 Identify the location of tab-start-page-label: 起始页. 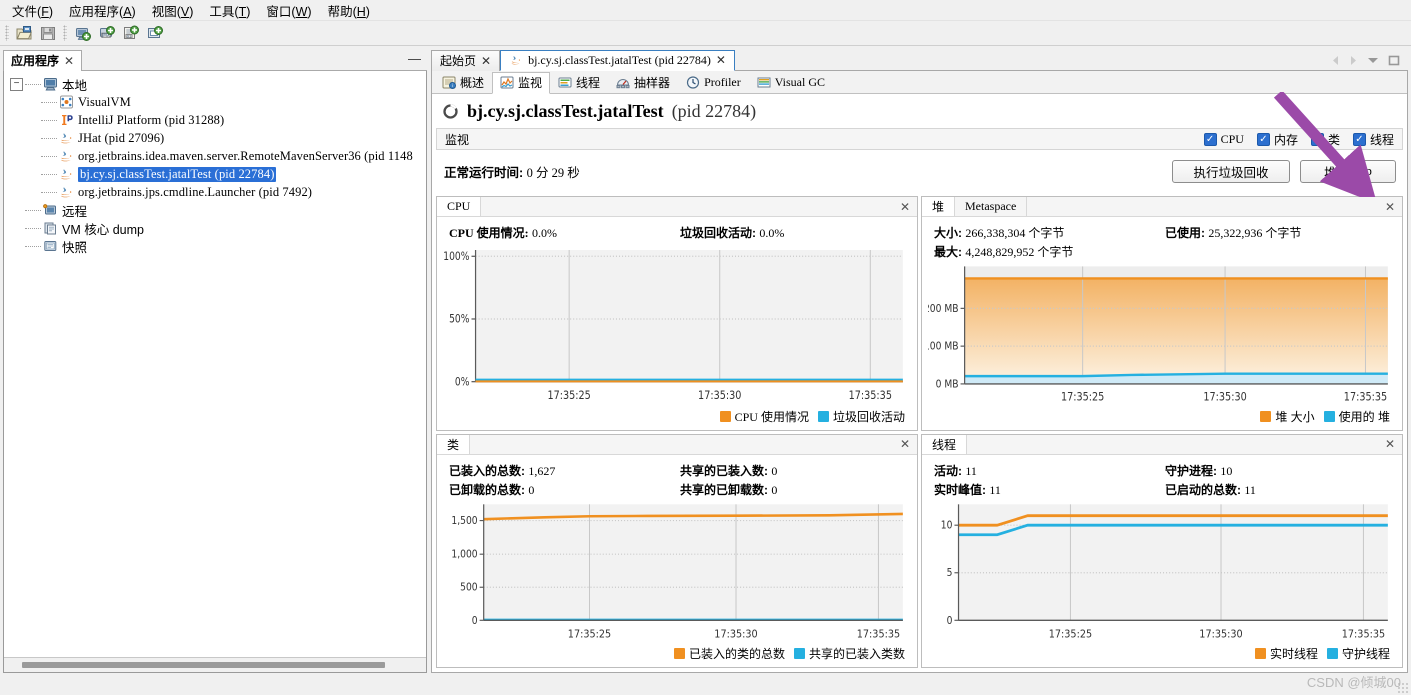
(458, 61).